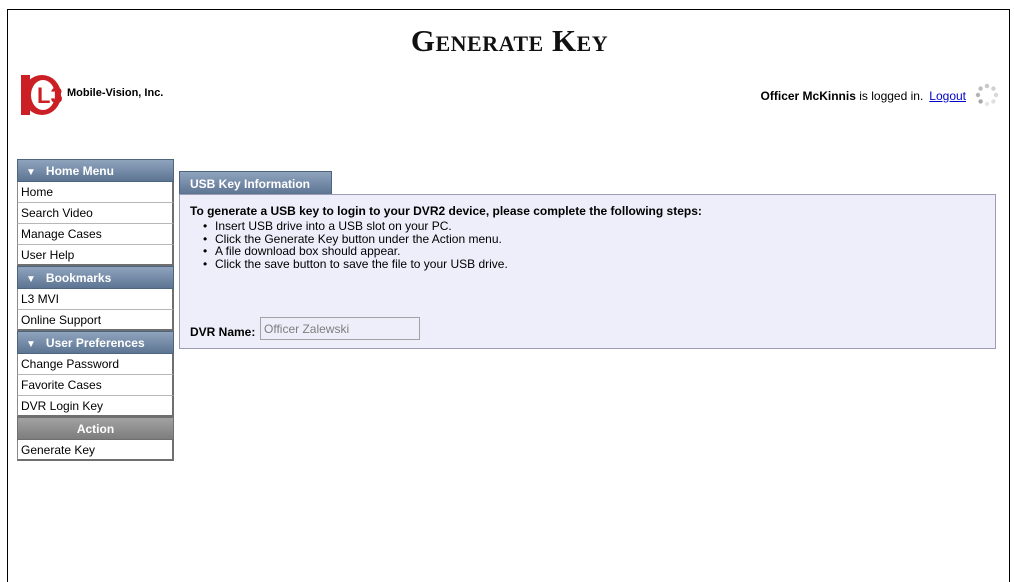 This screenshot has width=1014, height=582. What do you see at coordinates (889, 96) in the screenshot?
I see `logged-in-text: is logged in.` at bounding box center [889, 96].